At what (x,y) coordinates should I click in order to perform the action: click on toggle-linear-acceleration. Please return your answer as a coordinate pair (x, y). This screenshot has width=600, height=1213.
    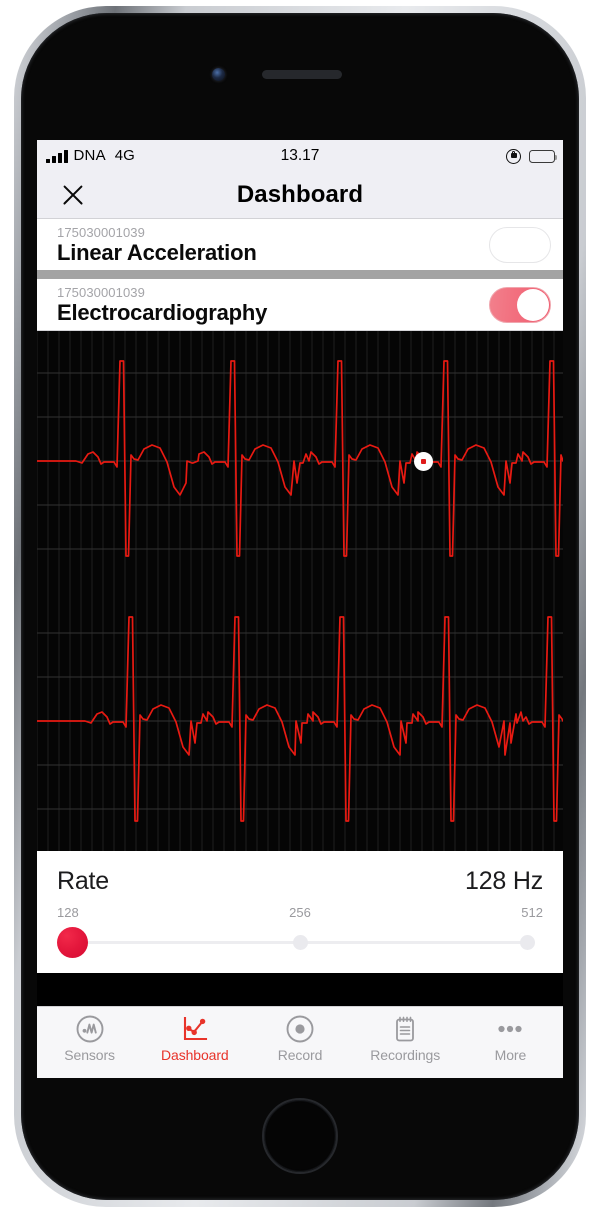
    Looking at the image, I should click on (520, 244).